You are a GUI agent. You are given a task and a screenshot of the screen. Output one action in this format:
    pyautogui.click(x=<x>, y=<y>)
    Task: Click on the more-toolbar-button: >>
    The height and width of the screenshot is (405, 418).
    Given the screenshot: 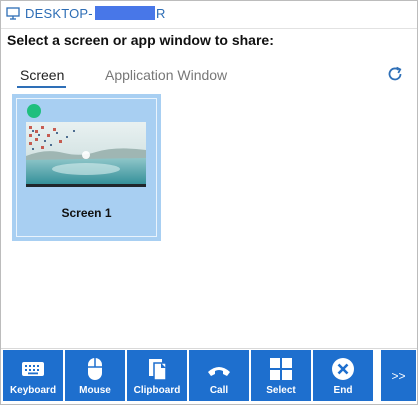 What is the action you would take?
    pyautogui.click(x=398, y=375)
    